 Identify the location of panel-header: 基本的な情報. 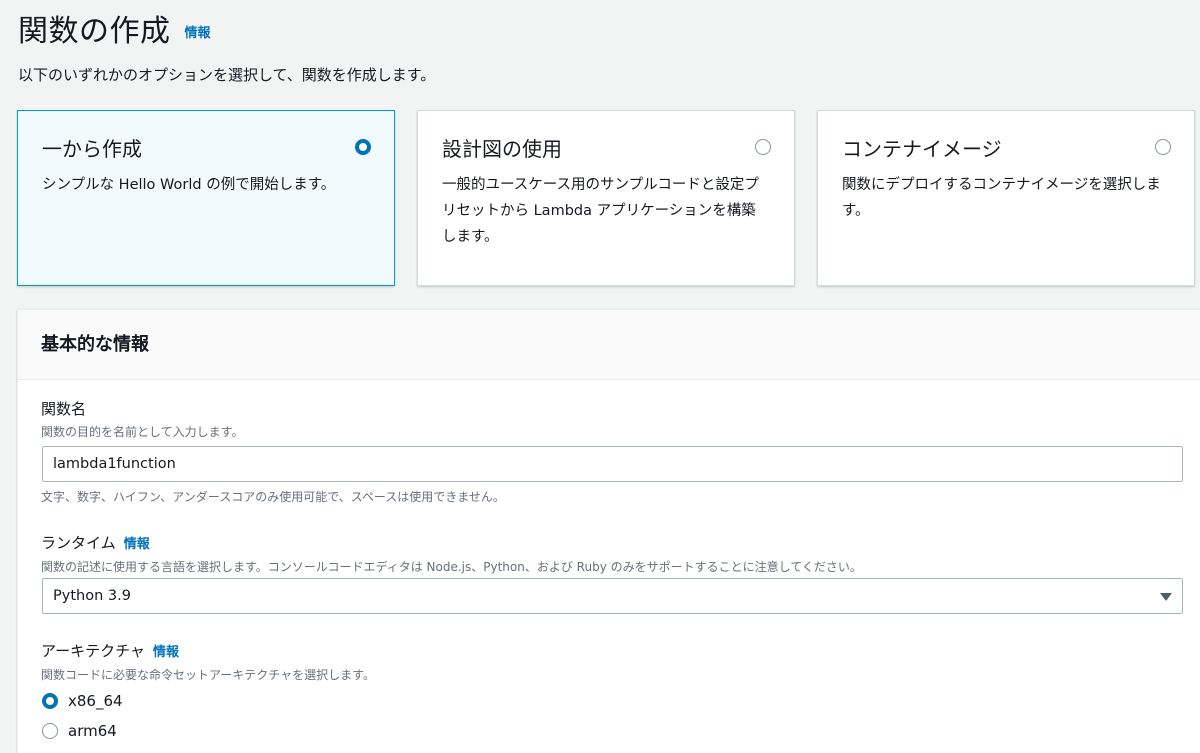
(609, 345).